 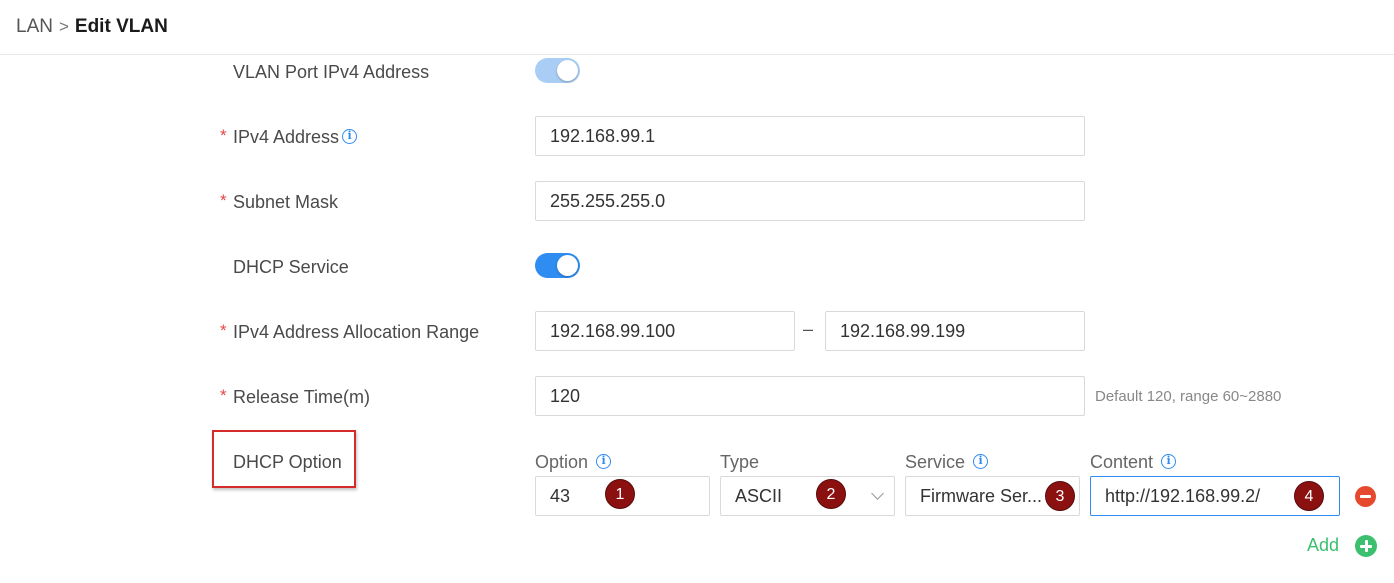 I want to click on subnet-mask-input: 255.255.255.0, so click(x=810, y=201).